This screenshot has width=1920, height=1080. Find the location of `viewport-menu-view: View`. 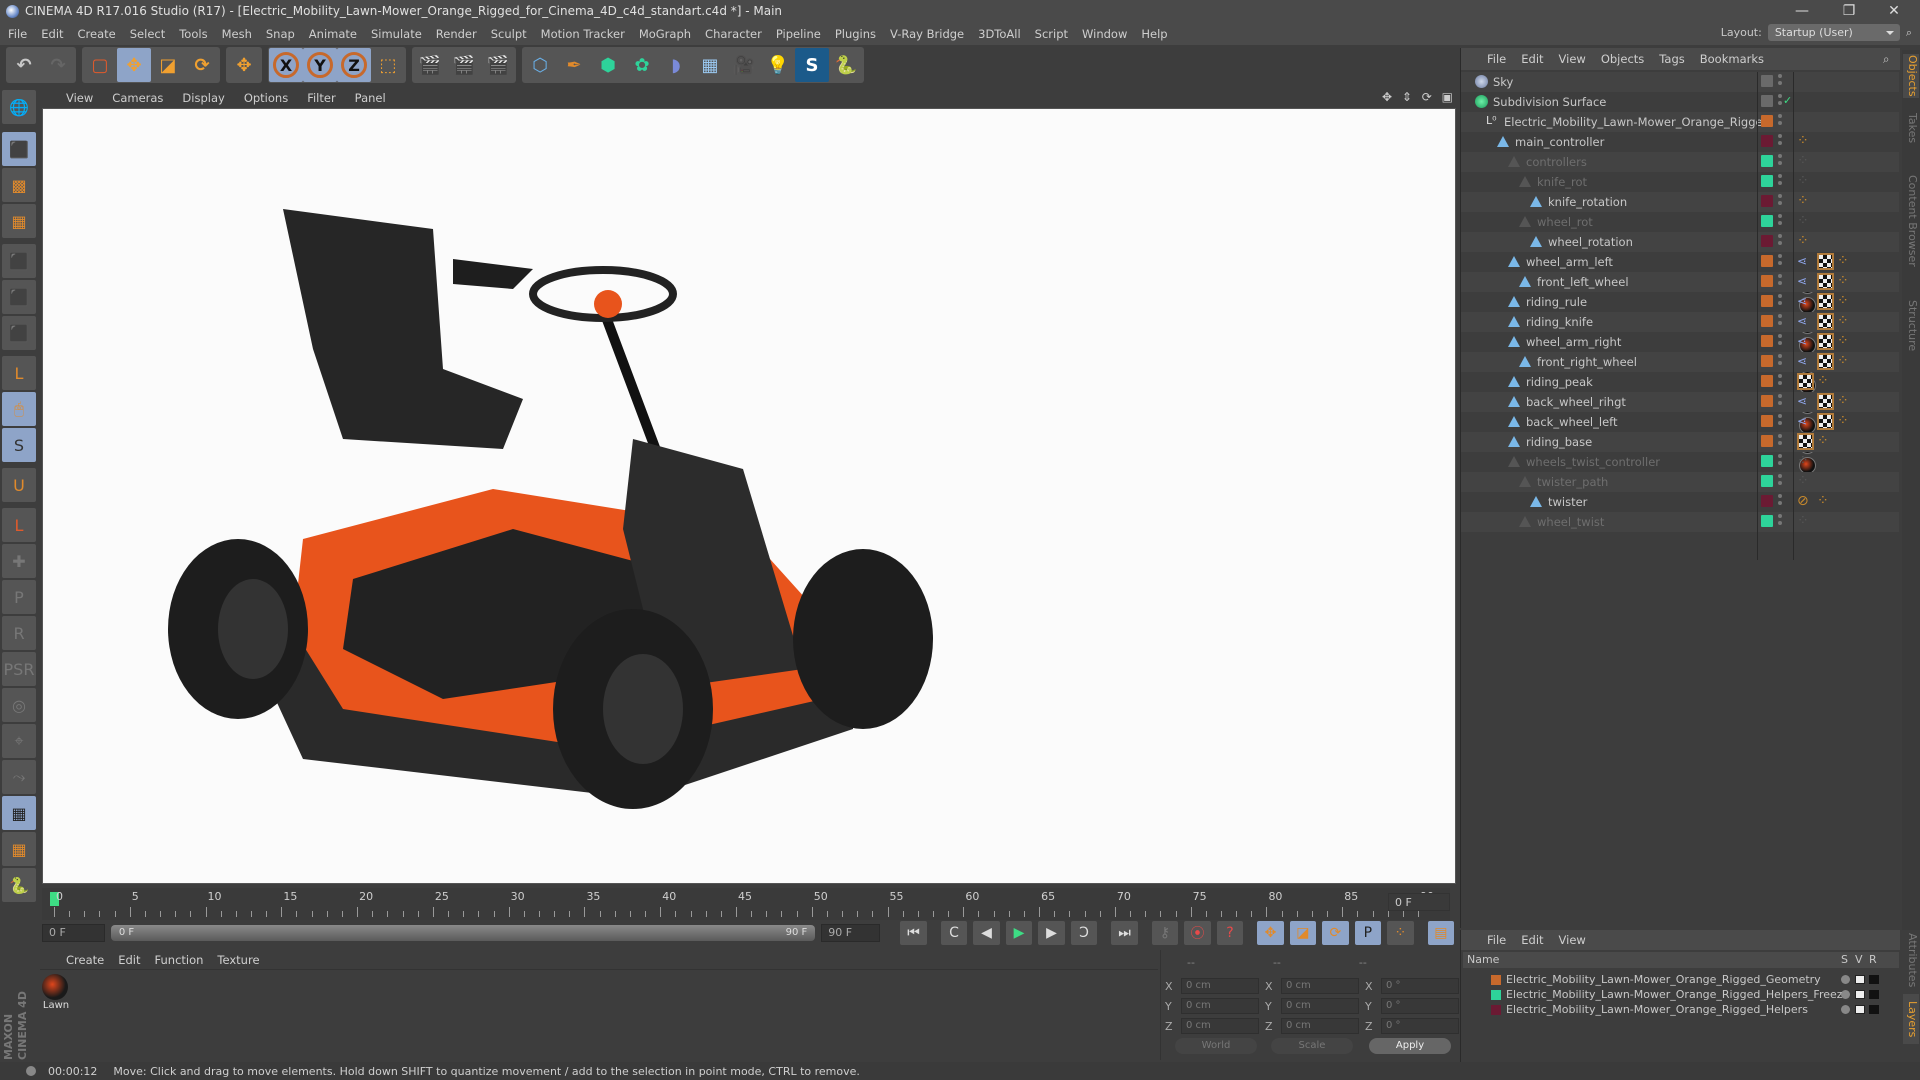

viewport-menu-view: View is located at coordinates (79, 98).